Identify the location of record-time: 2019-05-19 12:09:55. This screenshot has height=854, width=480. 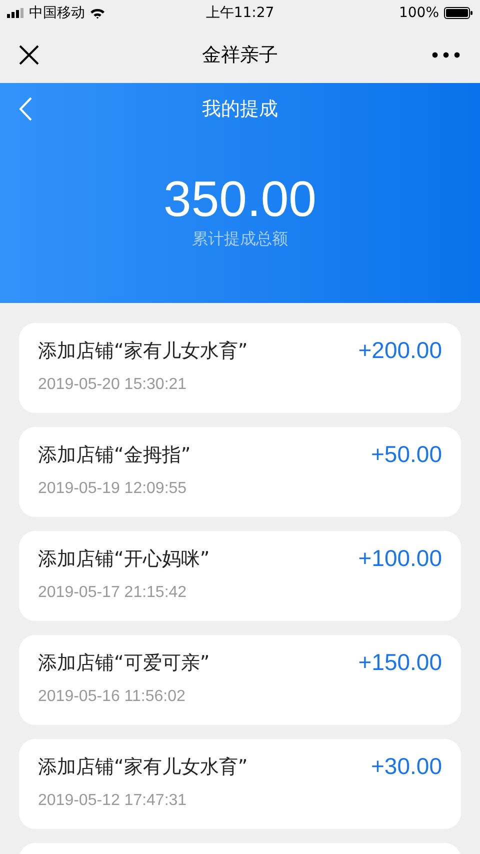
(112, 489).